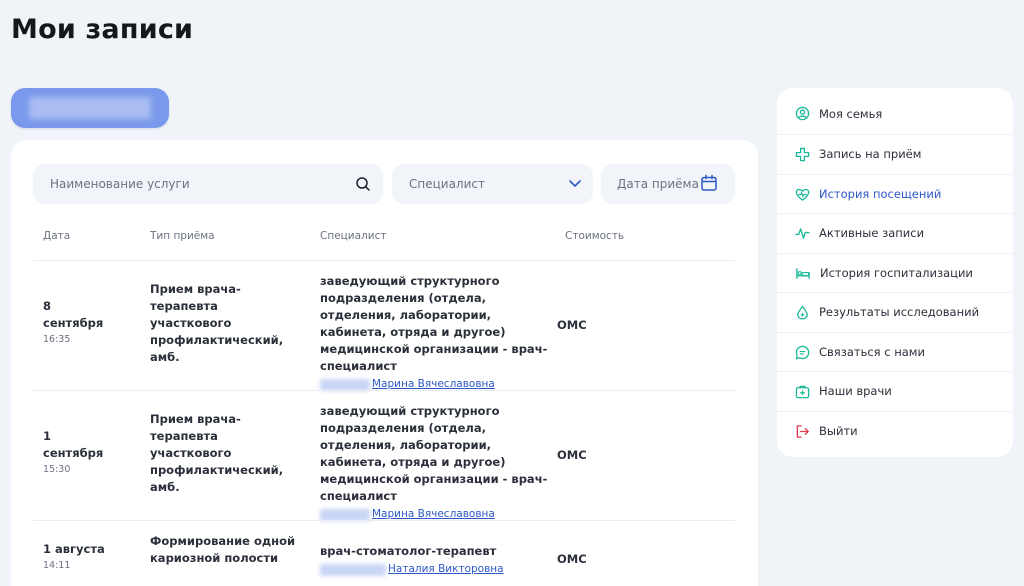 Image resolution: width=1024 pixels, height=586 pixels. I want to click on chevron-down-icon, so click(575, 183).